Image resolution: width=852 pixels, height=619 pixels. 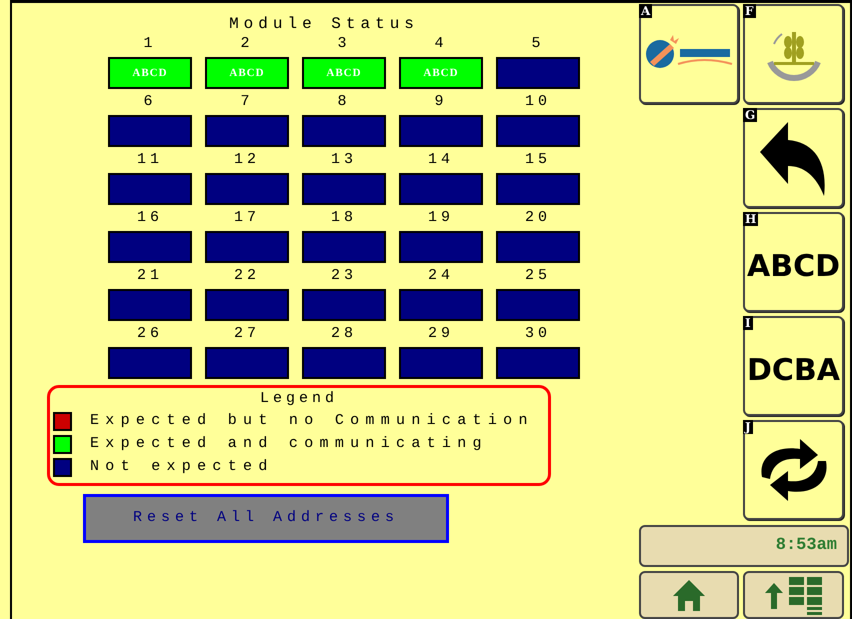 What do you see at coordinates (793, 262) in the screenshot?
I see `softkey: H ABCD` at bounding box center [793, 262].